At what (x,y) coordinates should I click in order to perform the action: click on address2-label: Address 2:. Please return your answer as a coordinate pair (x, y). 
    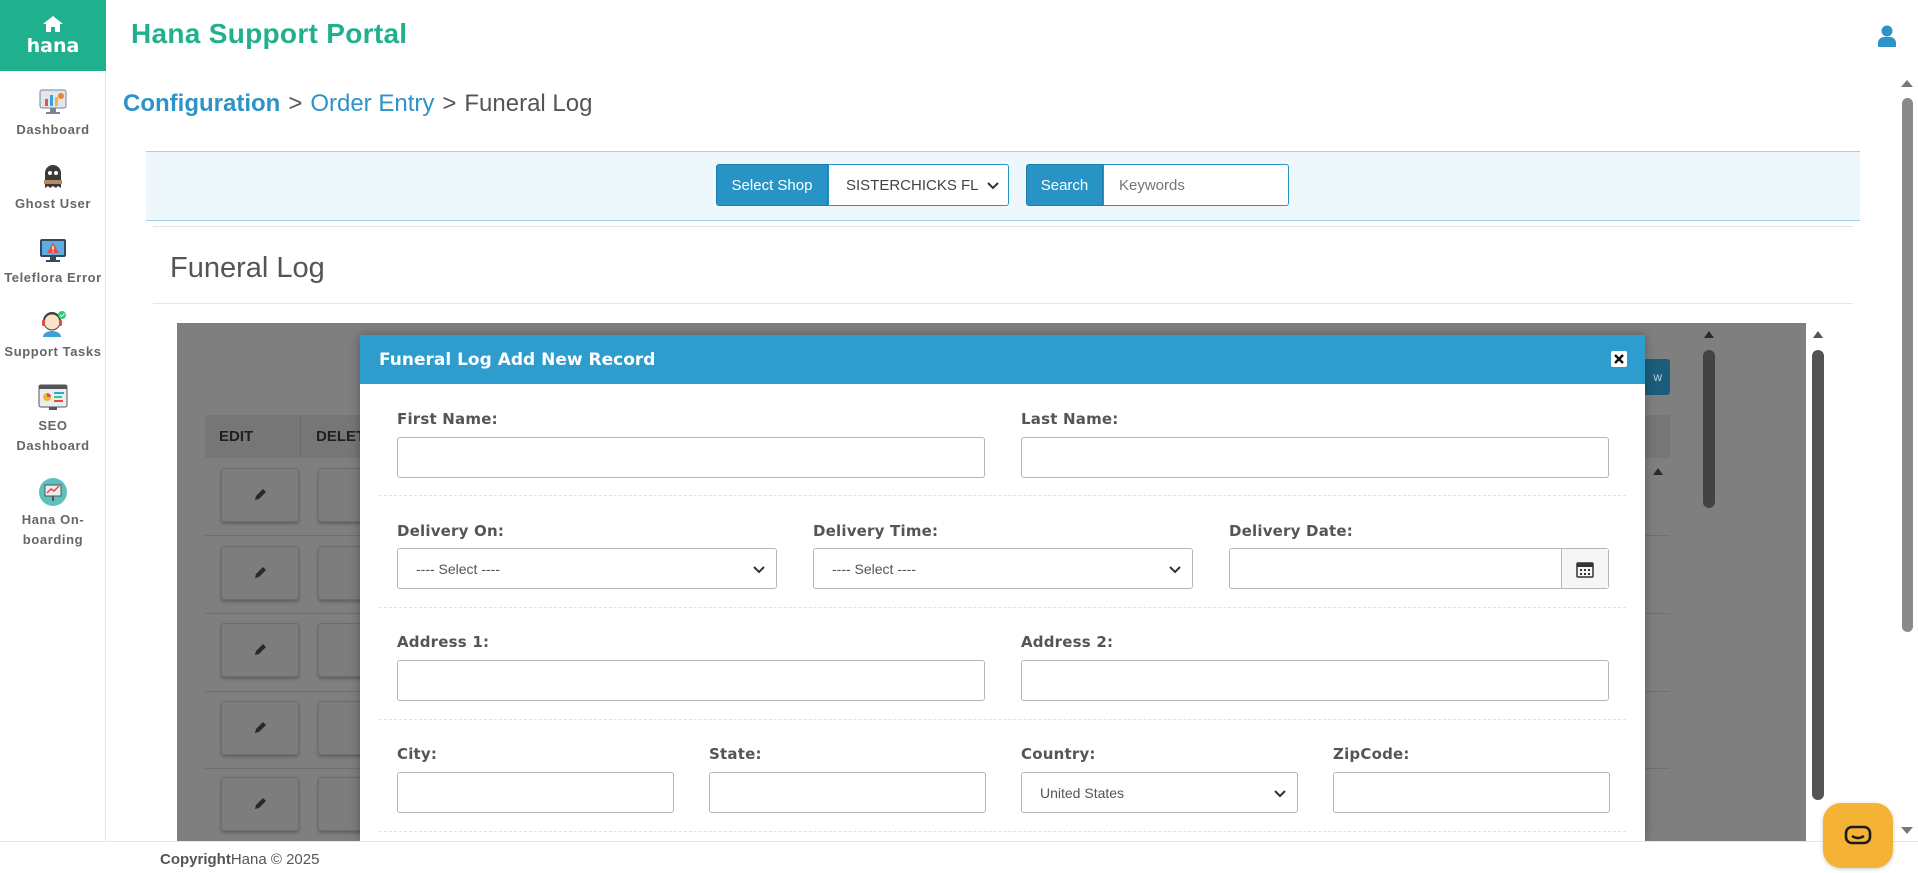
    Looking at the image, I should click on (1067, 642).